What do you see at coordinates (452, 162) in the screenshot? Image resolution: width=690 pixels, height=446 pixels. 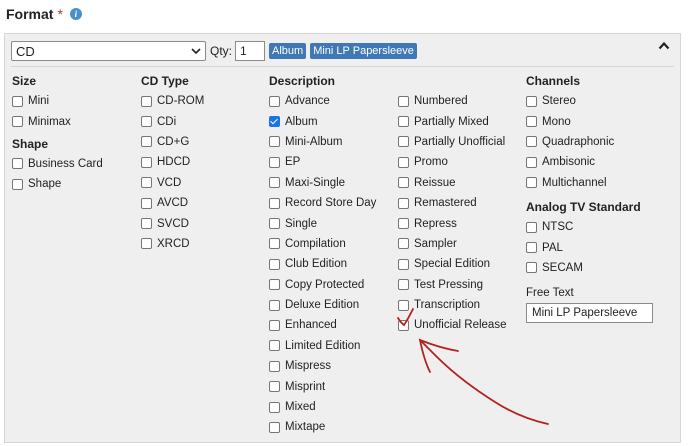 I see `description-checkbox-promo: Promo` at bounding box center [452, 162].